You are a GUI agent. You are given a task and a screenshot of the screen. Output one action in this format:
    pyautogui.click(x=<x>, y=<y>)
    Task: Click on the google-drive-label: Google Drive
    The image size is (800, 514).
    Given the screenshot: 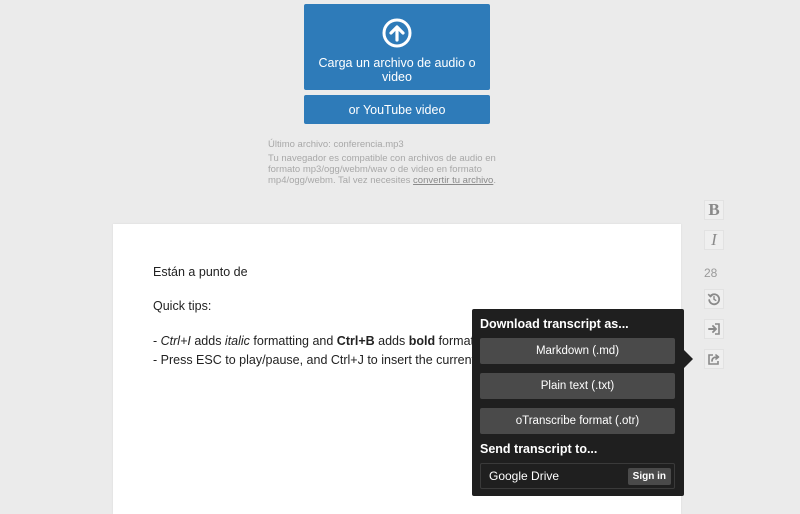 What is the action you would take?
    pyautogui.click(x=524, y=476)
    